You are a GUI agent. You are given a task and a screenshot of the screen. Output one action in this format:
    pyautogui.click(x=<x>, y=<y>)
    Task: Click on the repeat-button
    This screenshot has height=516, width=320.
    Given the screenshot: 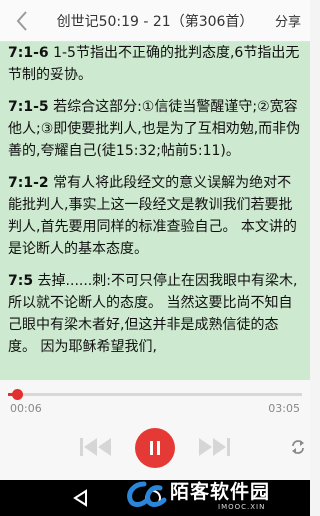 What is the action you would take?
    pyautogui.click(x=298, y=447)
    